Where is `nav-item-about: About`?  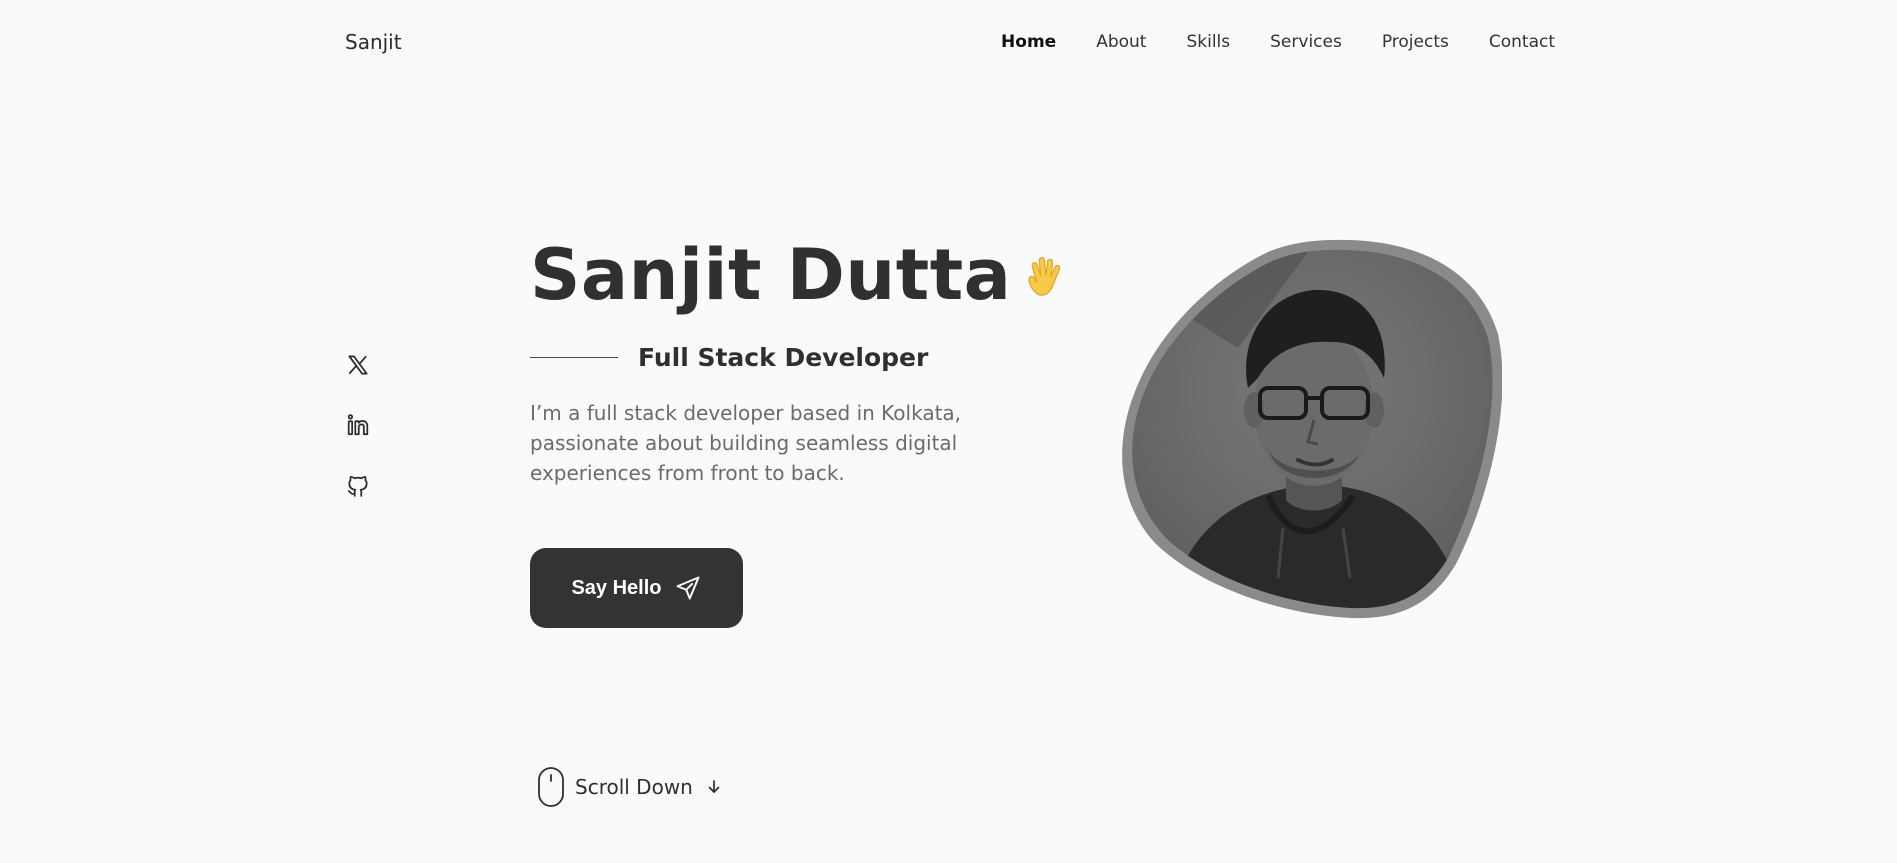 nav-item-about: About is located at coordinates (1121, 42).